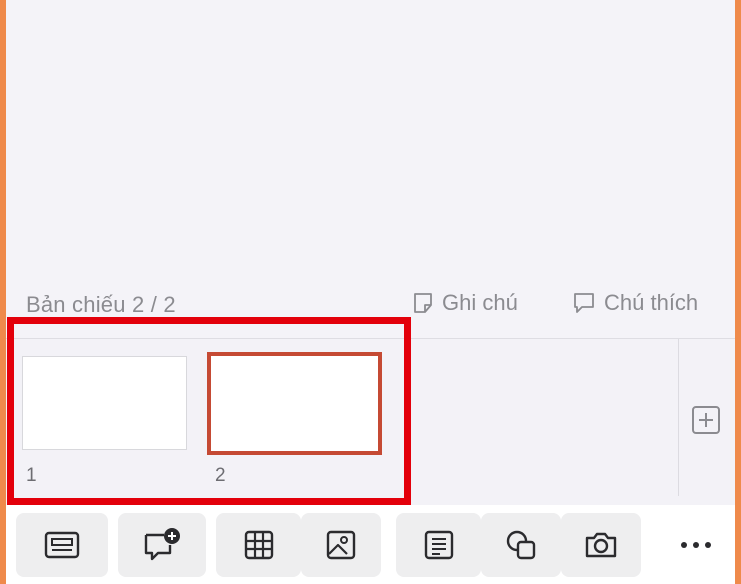  I want to click on note-icon, so click(423, 303).